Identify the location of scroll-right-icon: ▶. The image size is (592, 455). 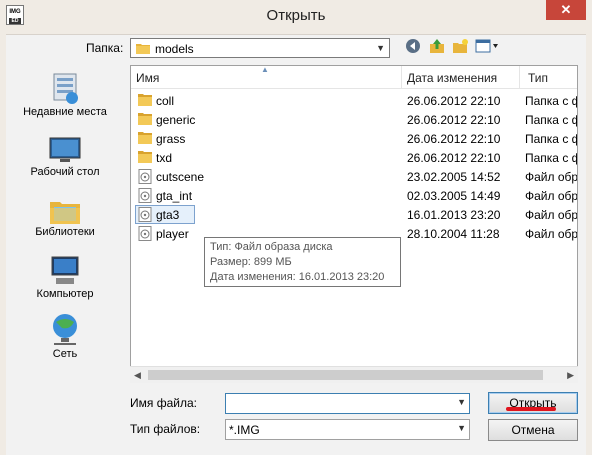
(570, 375).